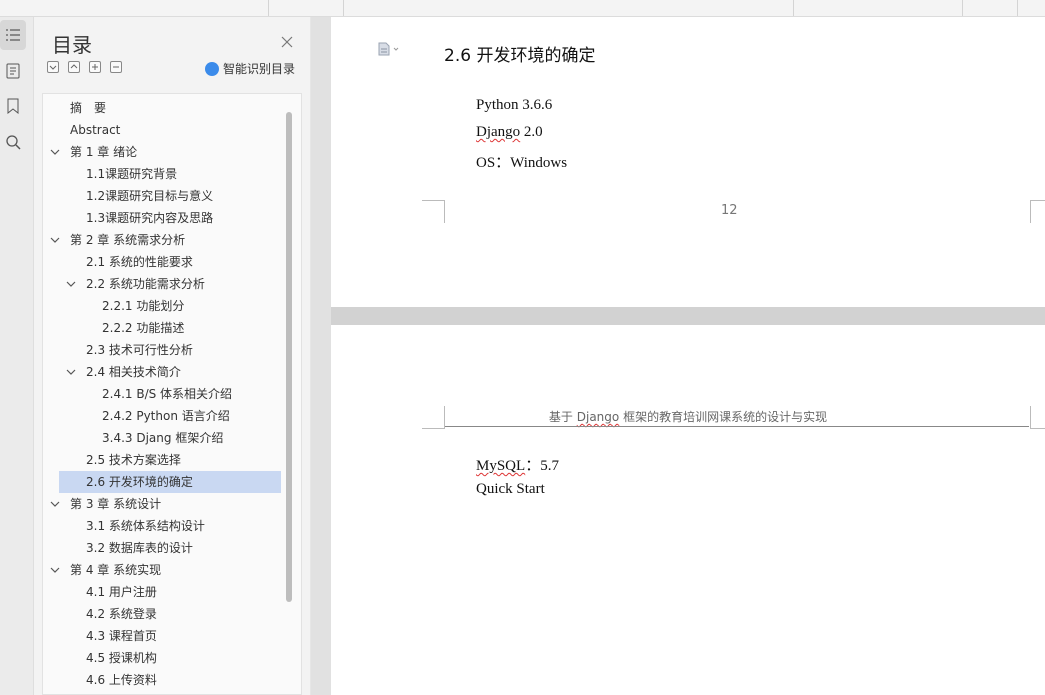 The image size is (1045, 695). What do you see at coordinates (514, 105) in the screenshot?
I see `body-line: Python 3.6.6` at bounding box center [514, 105].